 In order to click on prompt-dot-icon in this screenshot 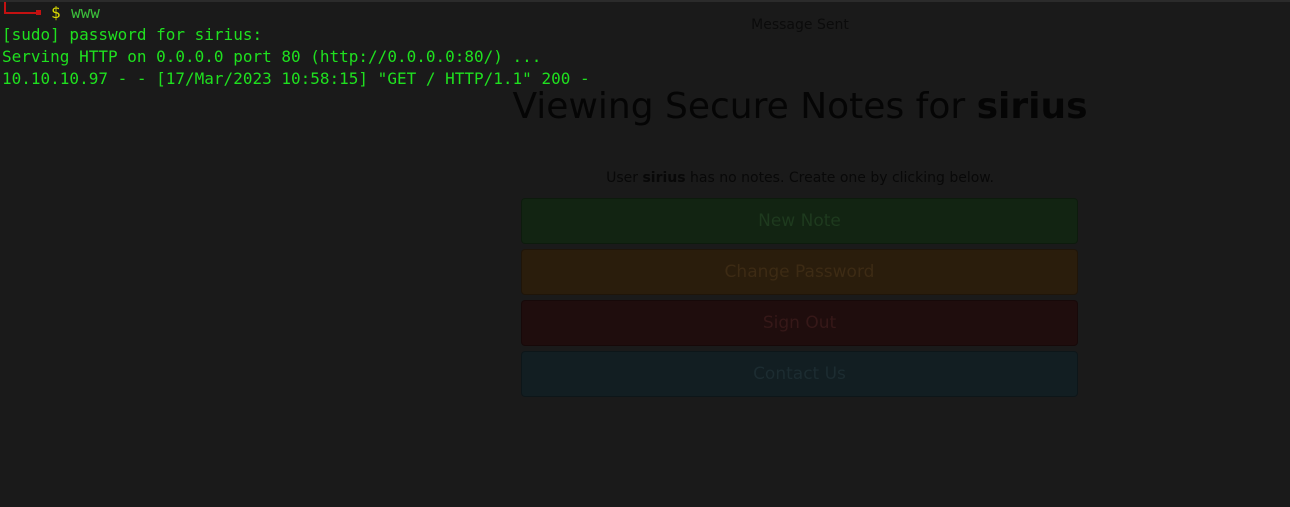, I will do `click(38, 12)`.